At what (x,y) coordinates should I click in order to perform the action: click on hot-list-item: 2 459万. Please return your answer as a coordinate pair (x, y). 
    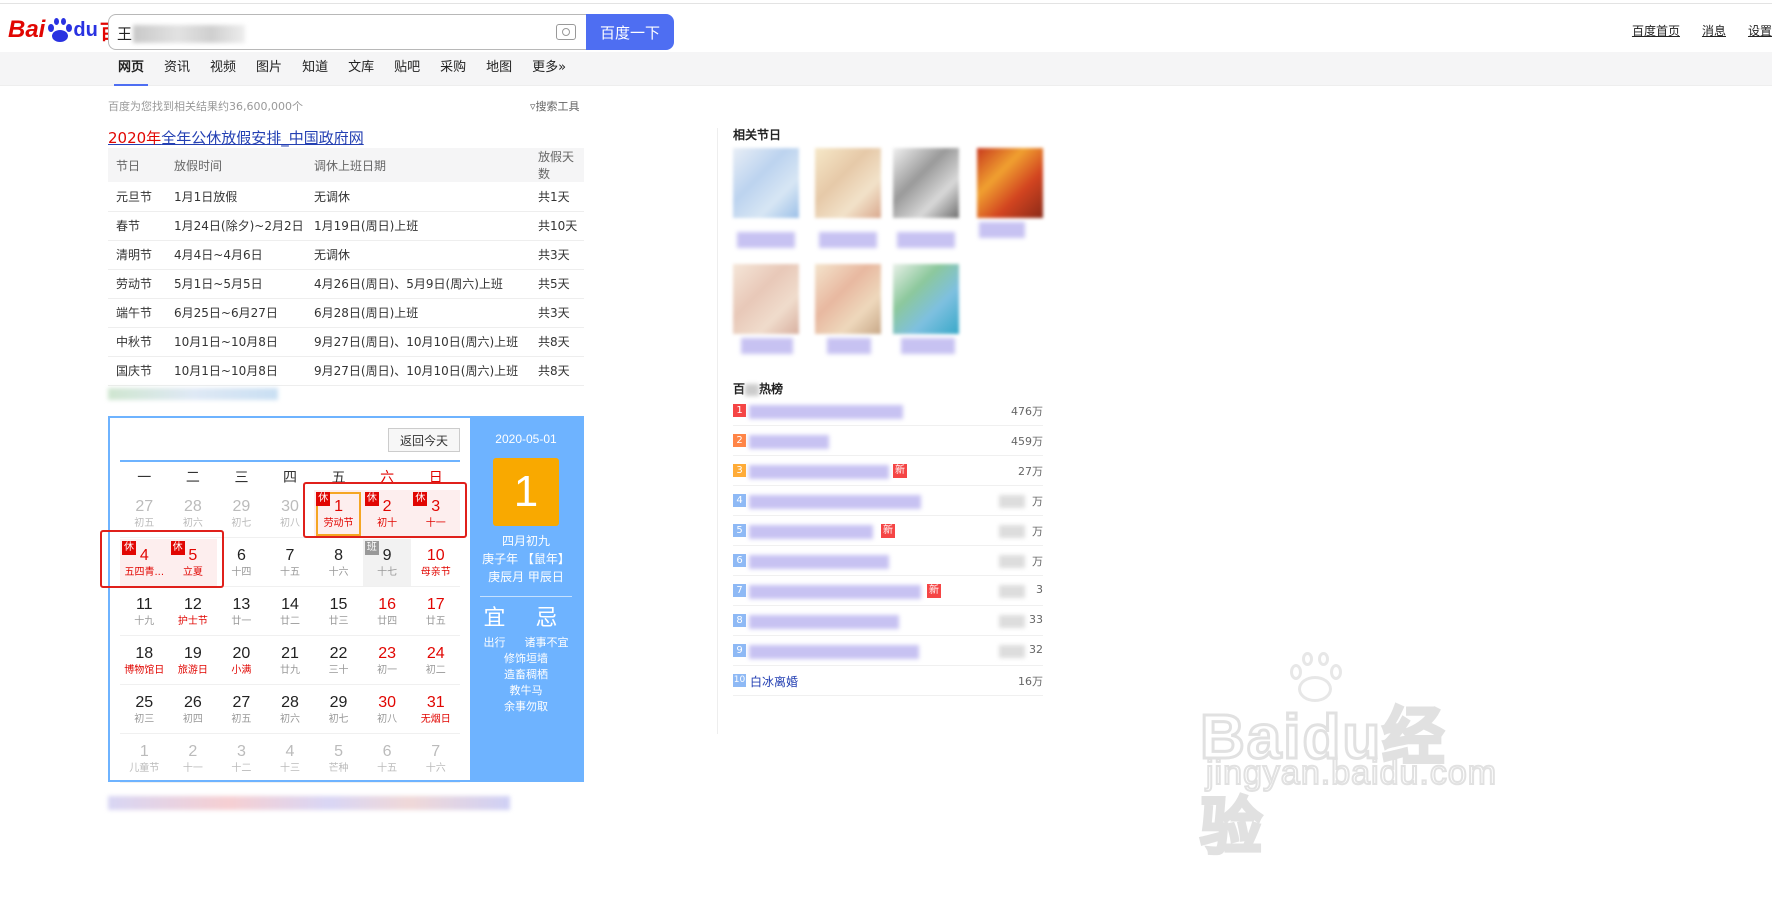
    Looking at the image, I should click on (888, 441).